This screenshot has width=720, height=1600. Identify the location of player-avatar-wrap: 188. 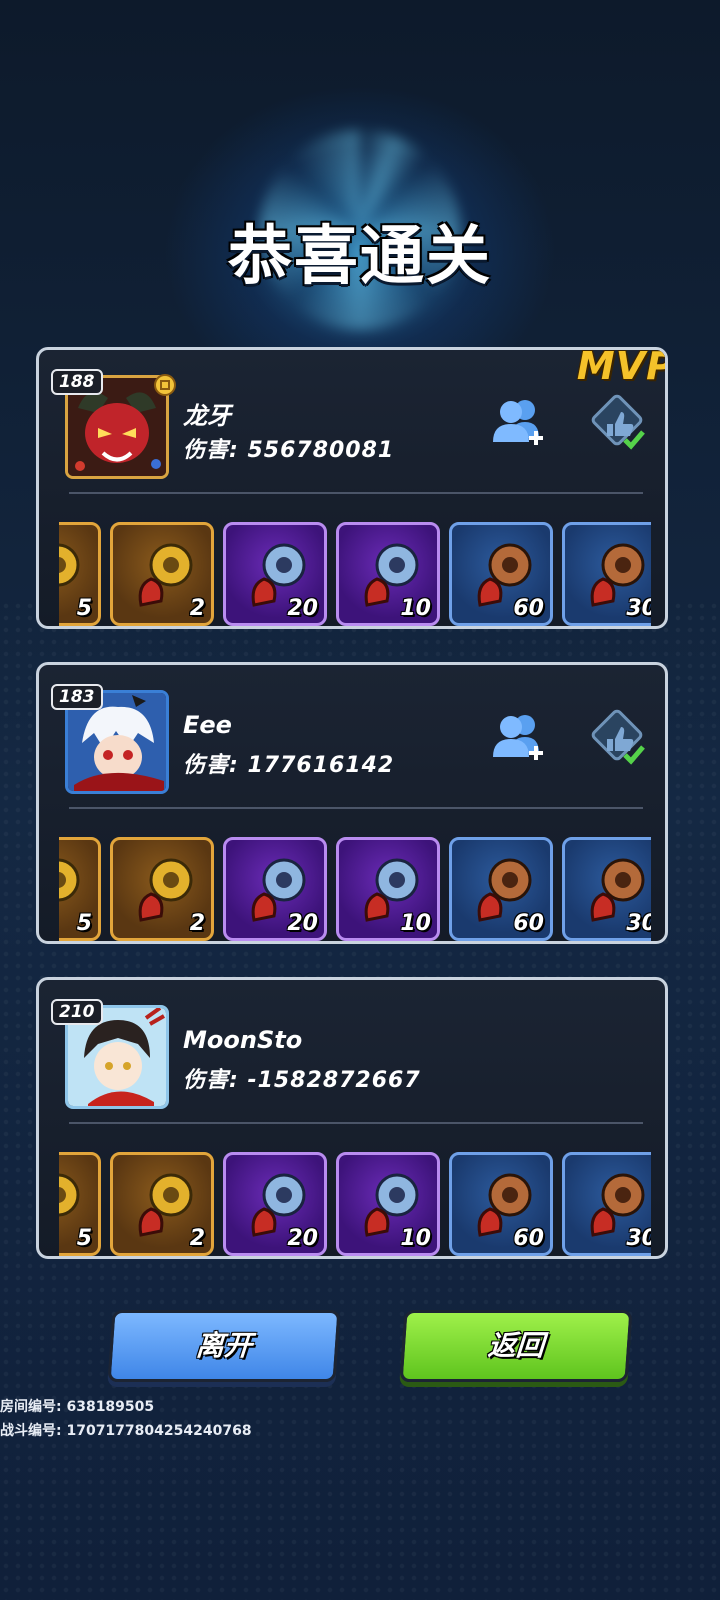
(113, 424).